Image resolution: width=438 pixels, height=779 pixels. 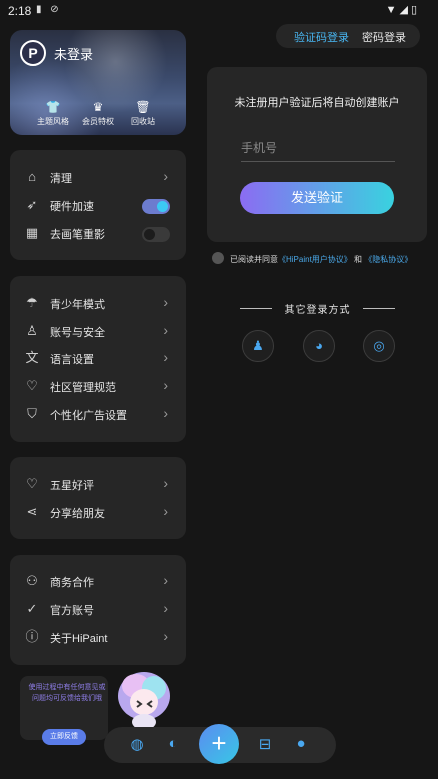 What do you see at coordinates (32, 608) in the screenshot?
I see `verified-icon: ✓` at bounding box center [32, 608].